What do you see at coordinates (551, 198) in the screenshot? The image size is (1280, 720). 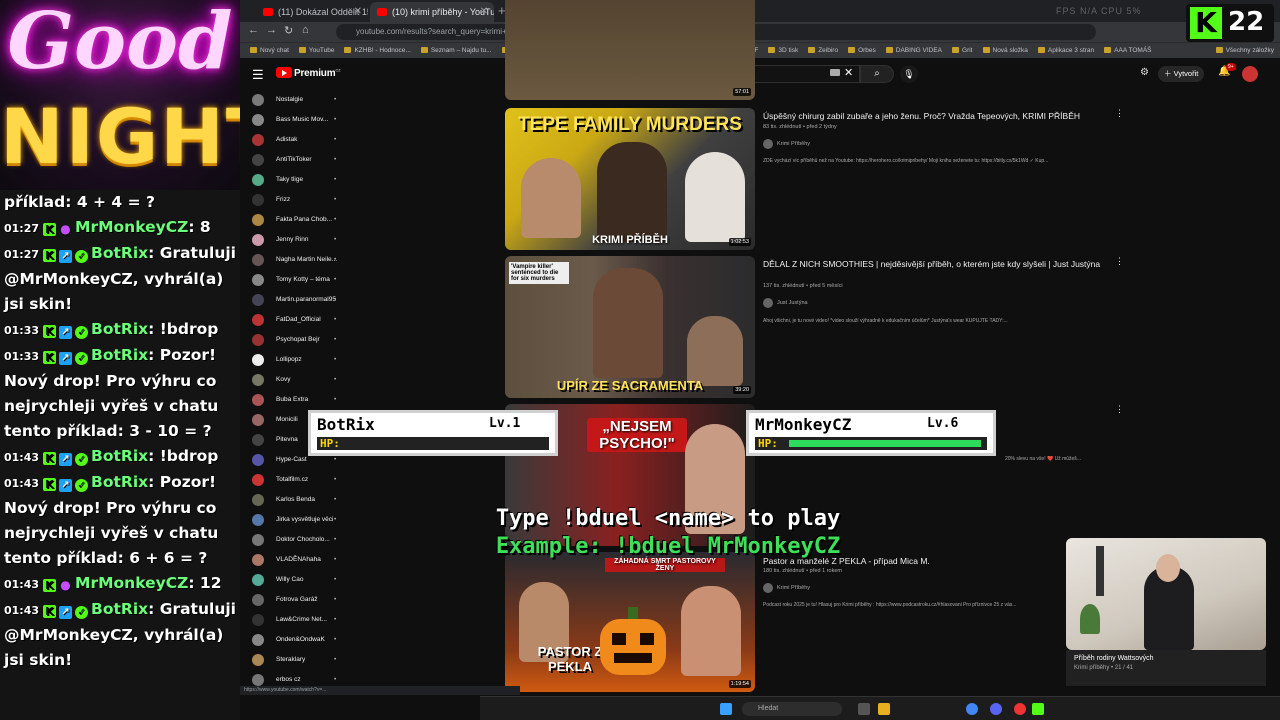 I see `thumbnail-person` at bounding box center [551, 198].